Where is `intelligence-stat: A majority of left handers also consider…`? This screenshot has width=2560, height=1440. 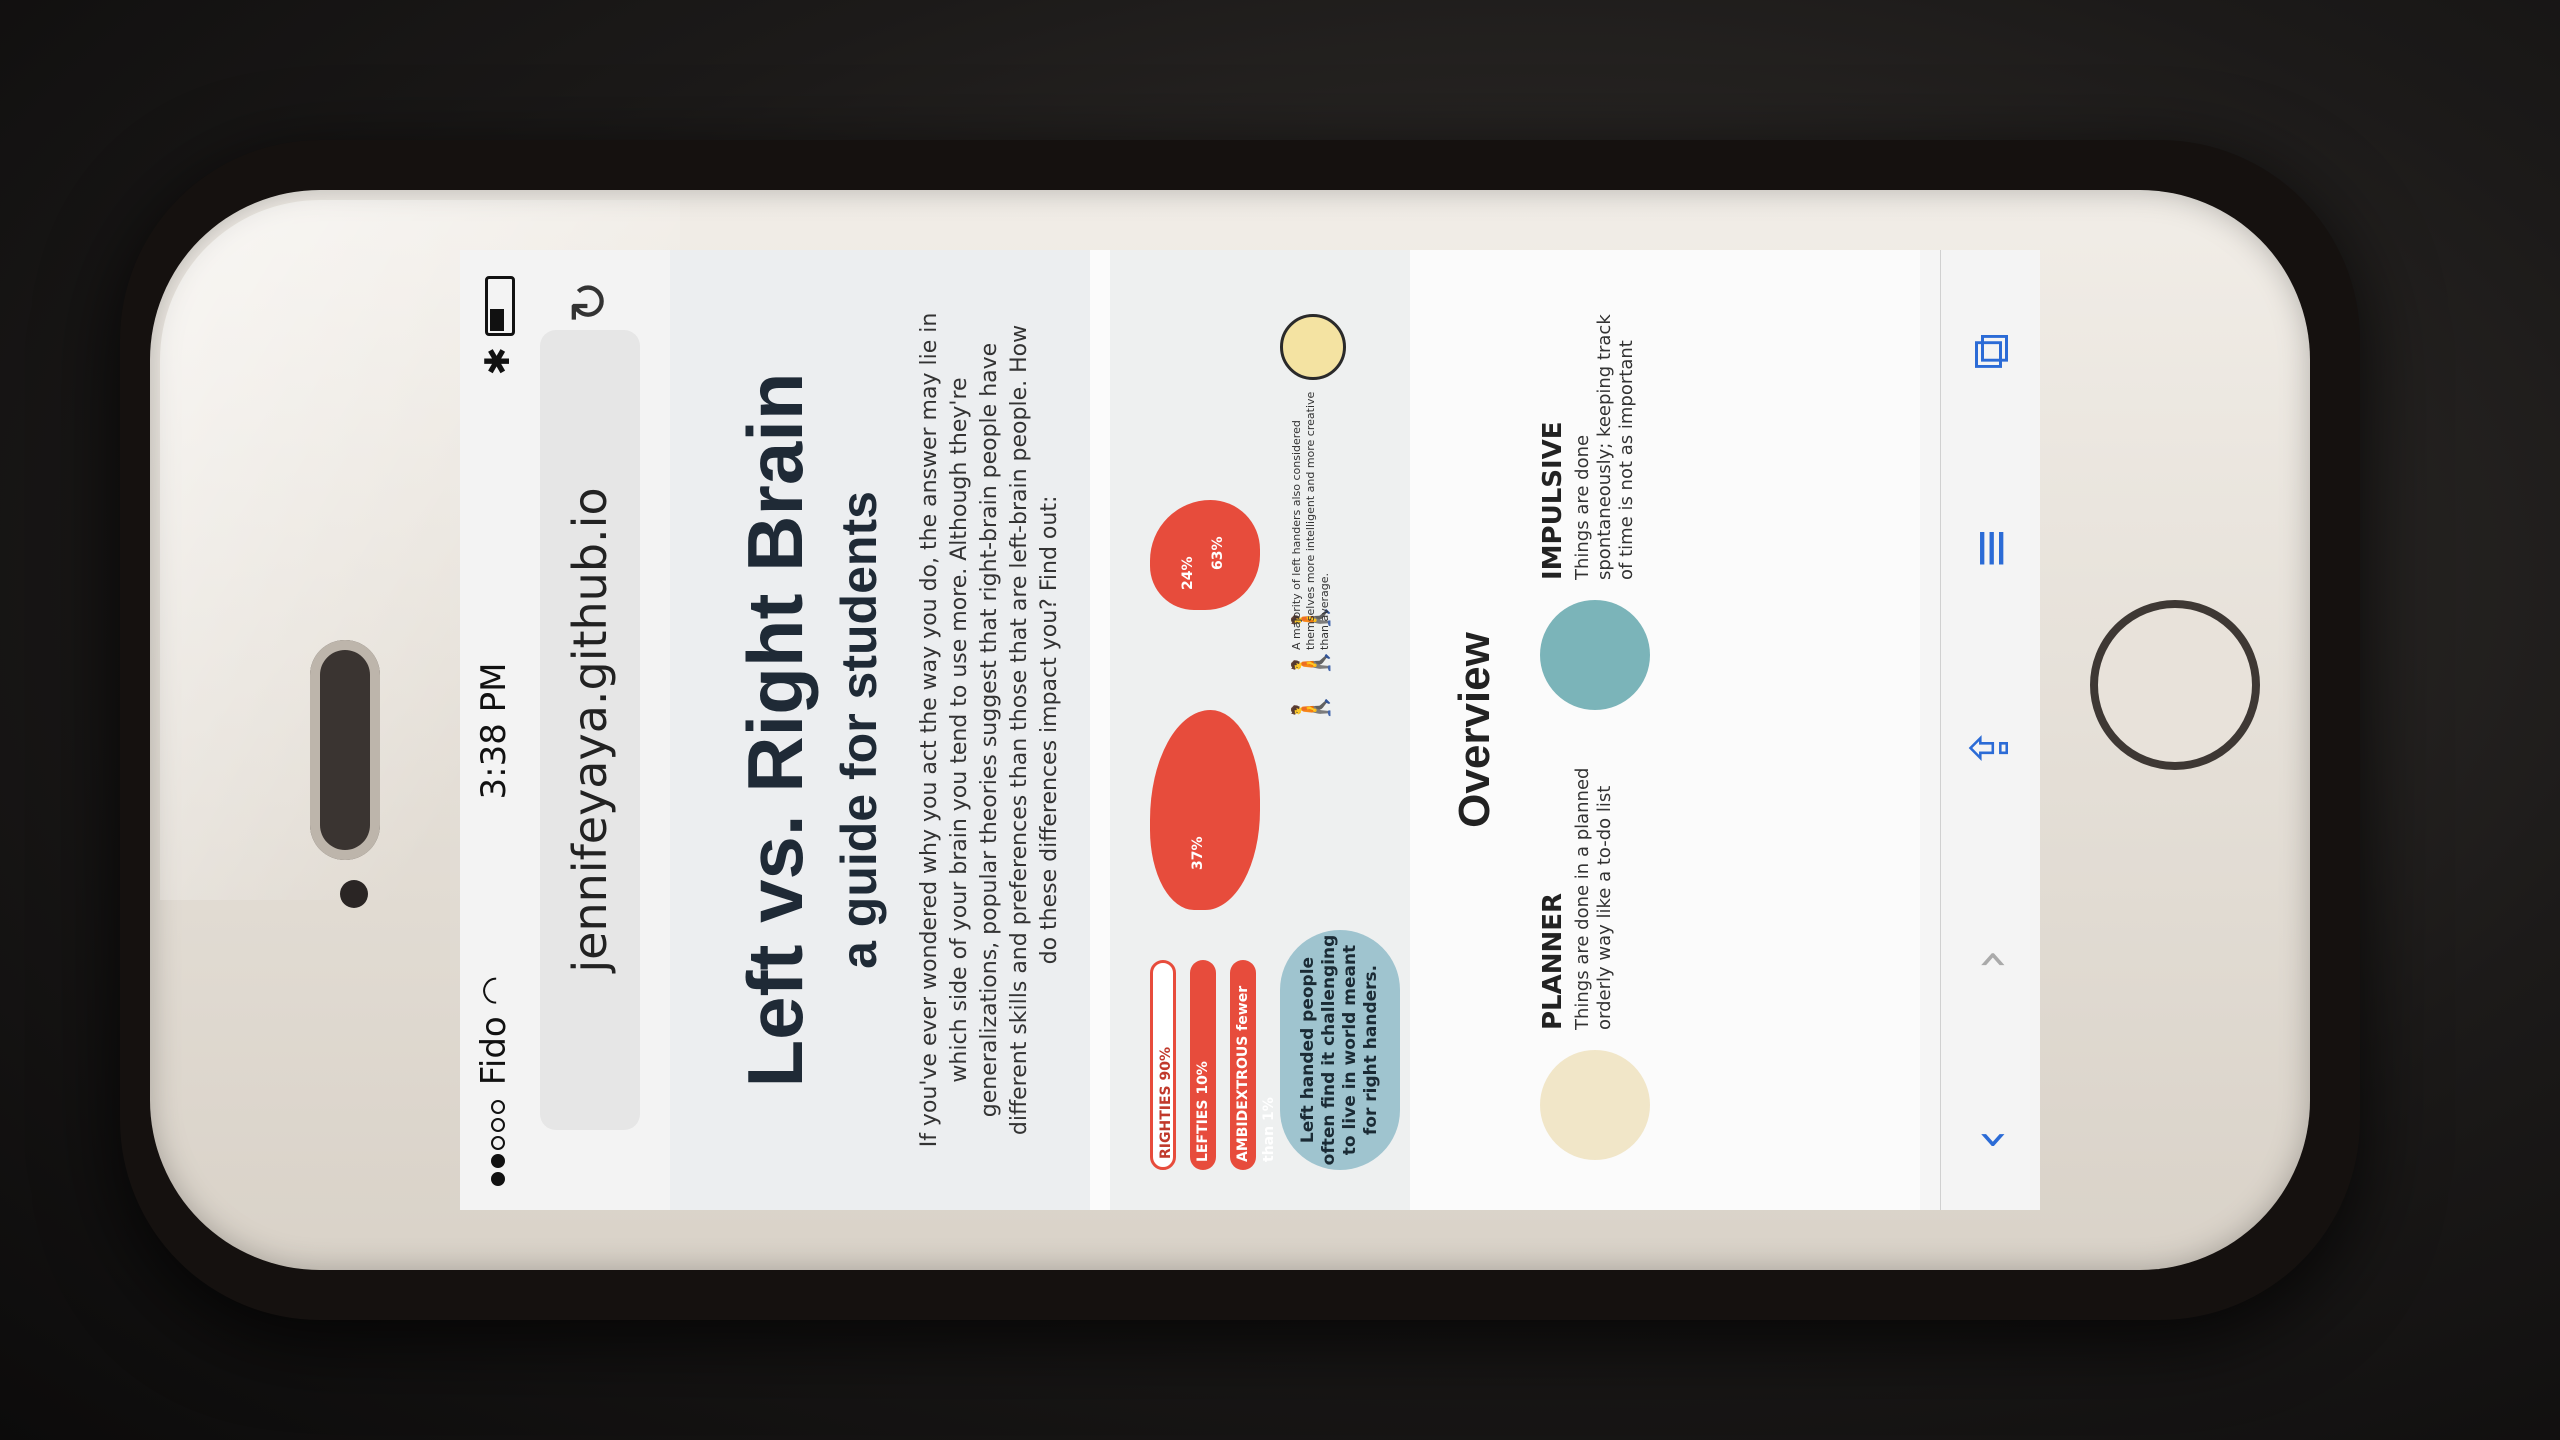
intelligence-stat: A majority of left handers also consider… is located at coordinates (1310, 520).